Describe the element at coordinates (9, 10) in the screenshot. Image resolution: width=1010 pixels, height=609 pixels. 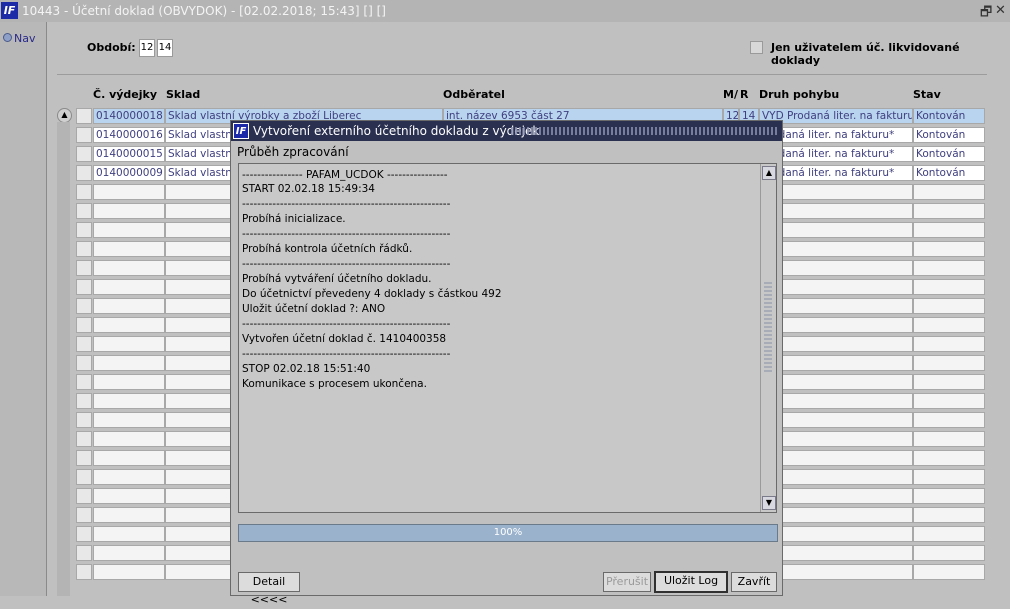
I see `app-logo-icon: IF` at that location.